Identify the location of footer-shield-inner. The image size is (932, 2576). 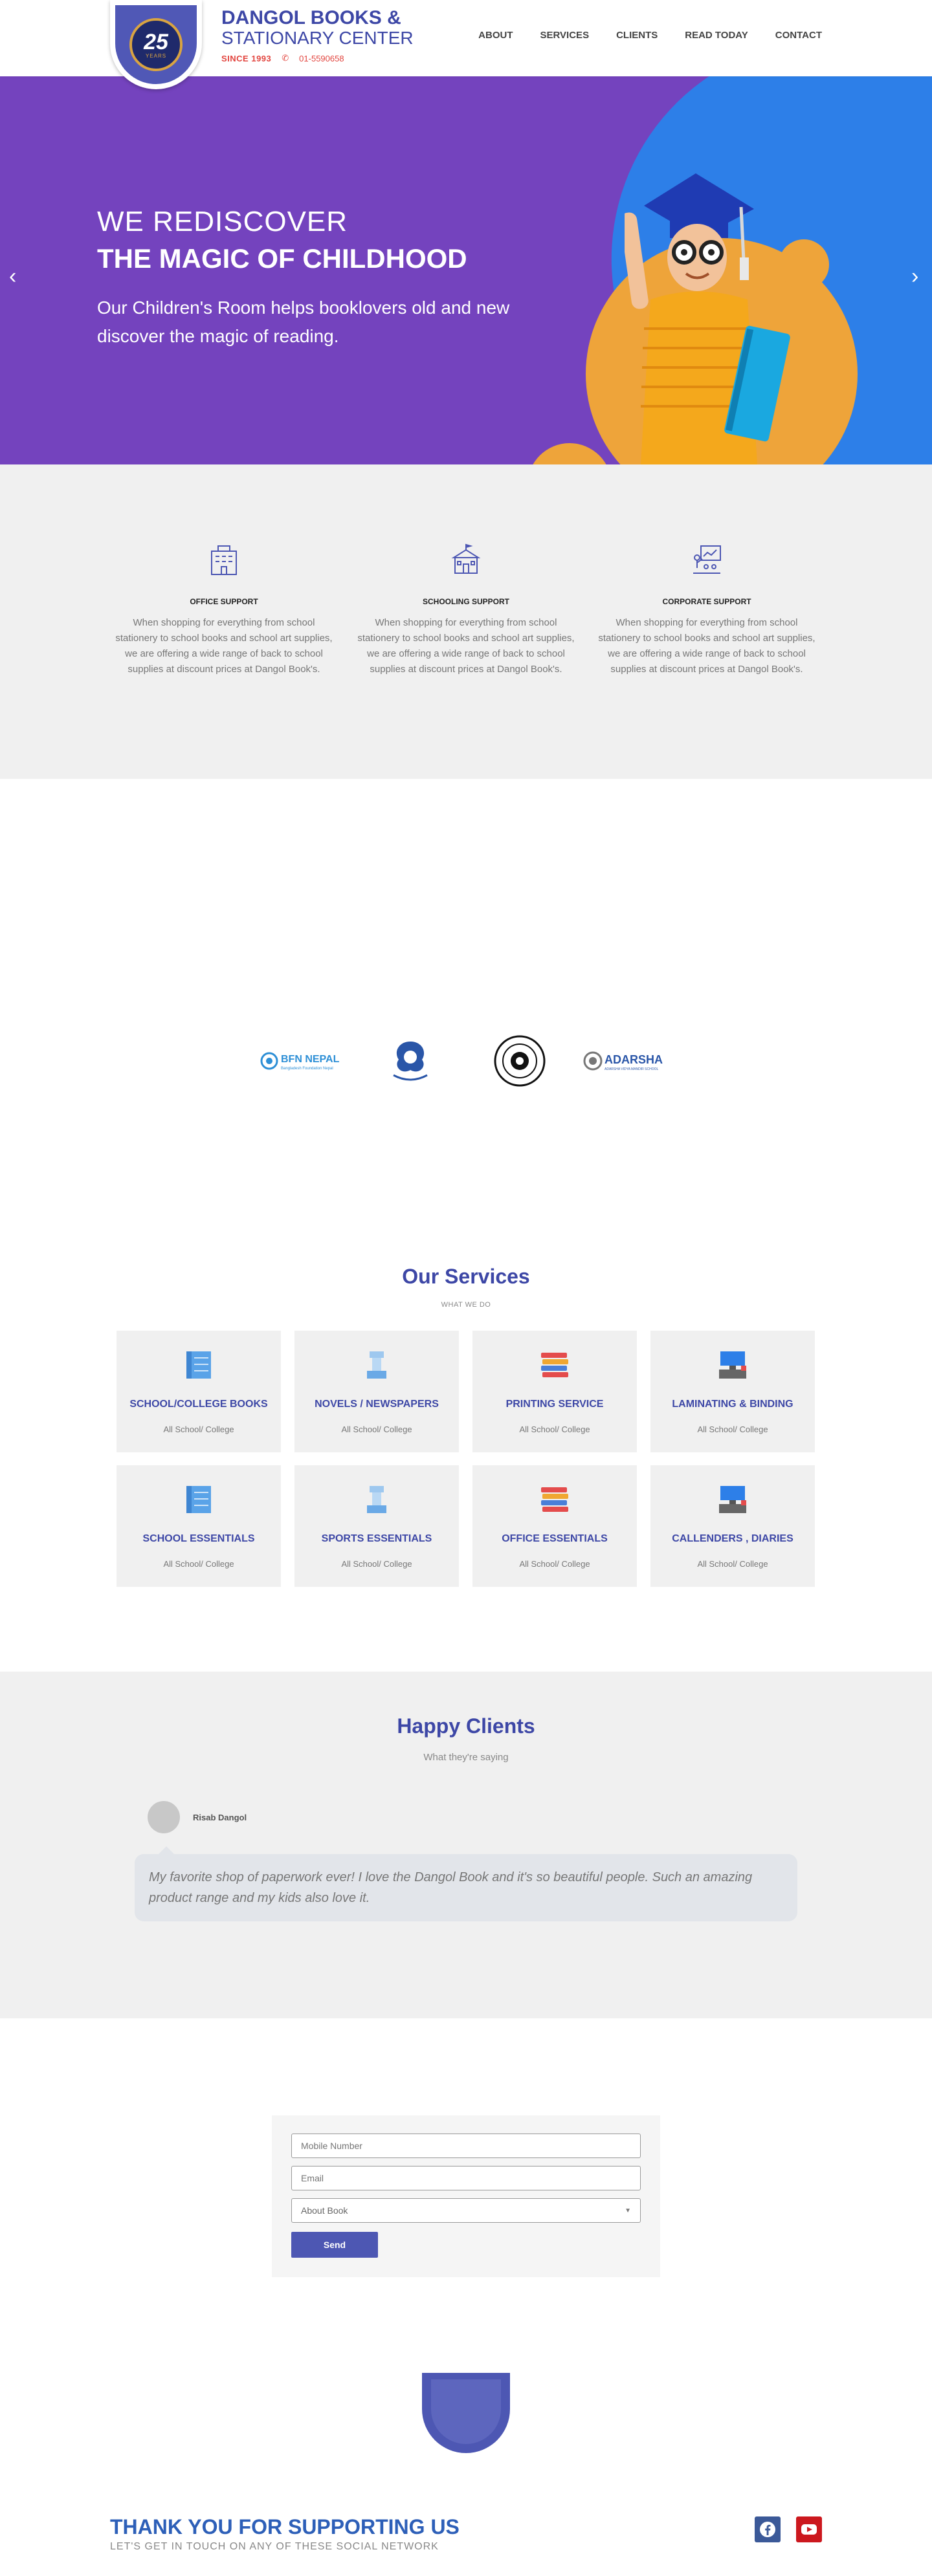
(466, 2411).